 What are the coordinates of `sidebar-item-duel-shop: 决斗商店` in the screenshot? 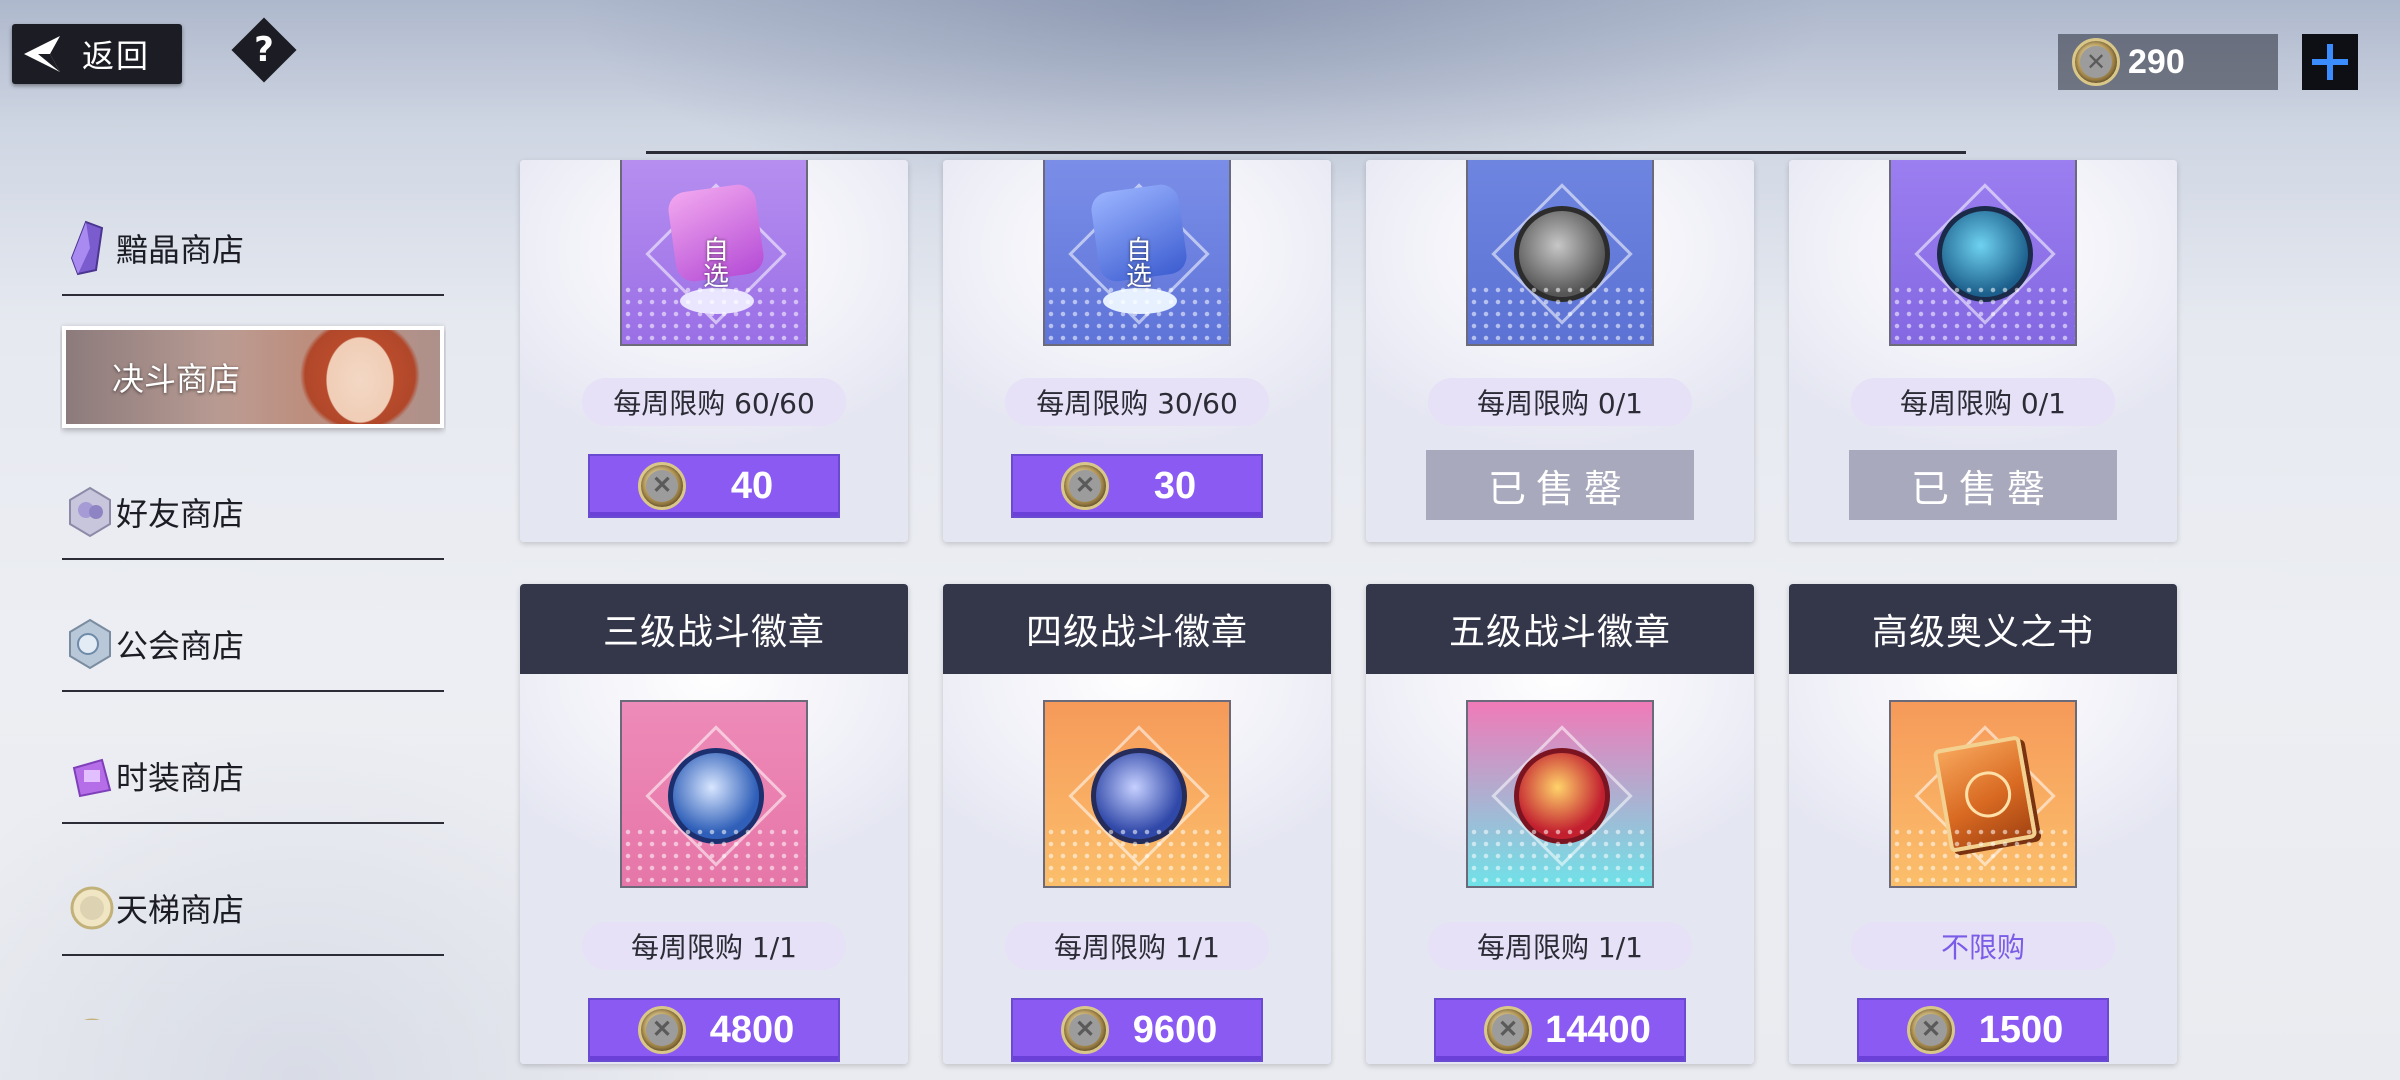 It's located at (253, 377).